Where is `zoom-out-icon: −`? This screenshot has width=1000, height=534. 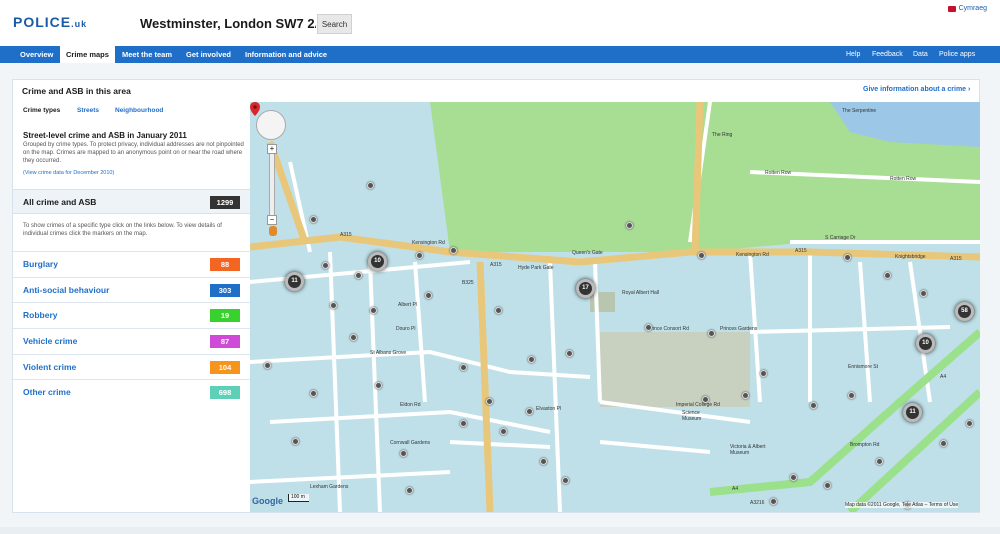 zoom-out-icon: − is located at coordinates (272, 220).